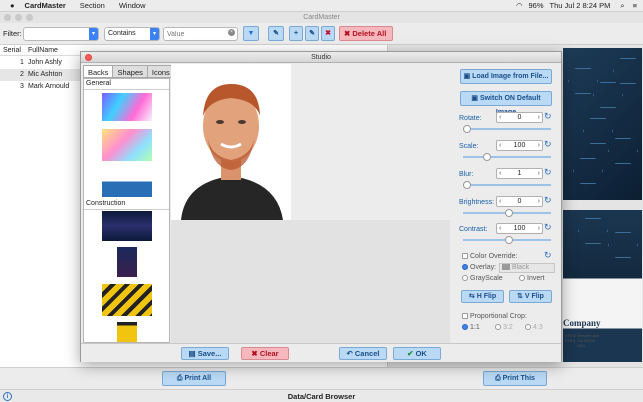 This screenshot has width=643, height=402. What do you see at coordinates (312, 33) in the screenshot?
I see `edit-document-button: ✎` at bounding box center [312, 33].